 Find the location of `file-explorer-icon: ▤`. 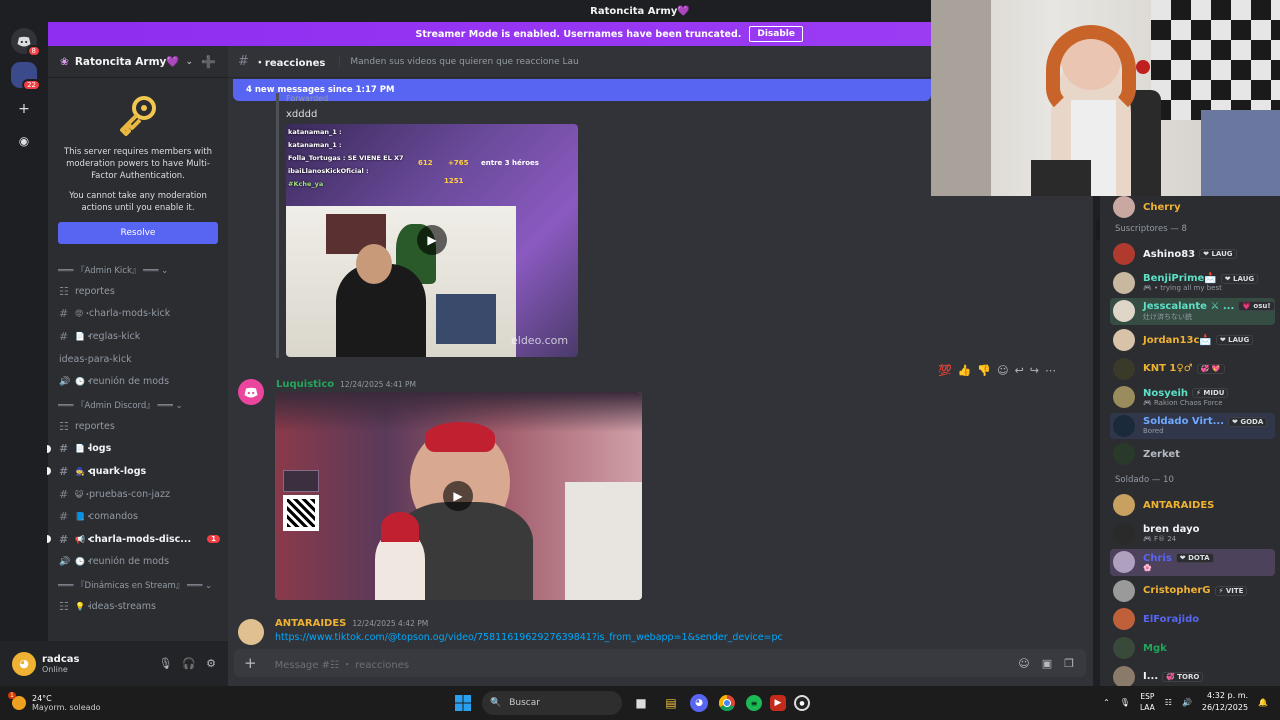

file-explorer-icon: ▤ is located at coordinates (671, 703).